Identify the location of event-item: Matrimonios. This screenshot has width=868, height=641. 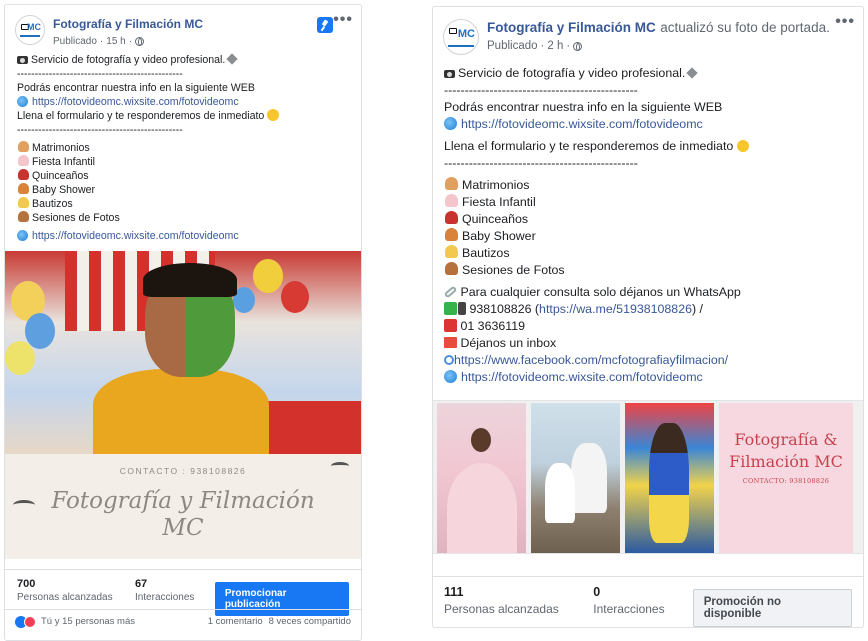
(61, 148).